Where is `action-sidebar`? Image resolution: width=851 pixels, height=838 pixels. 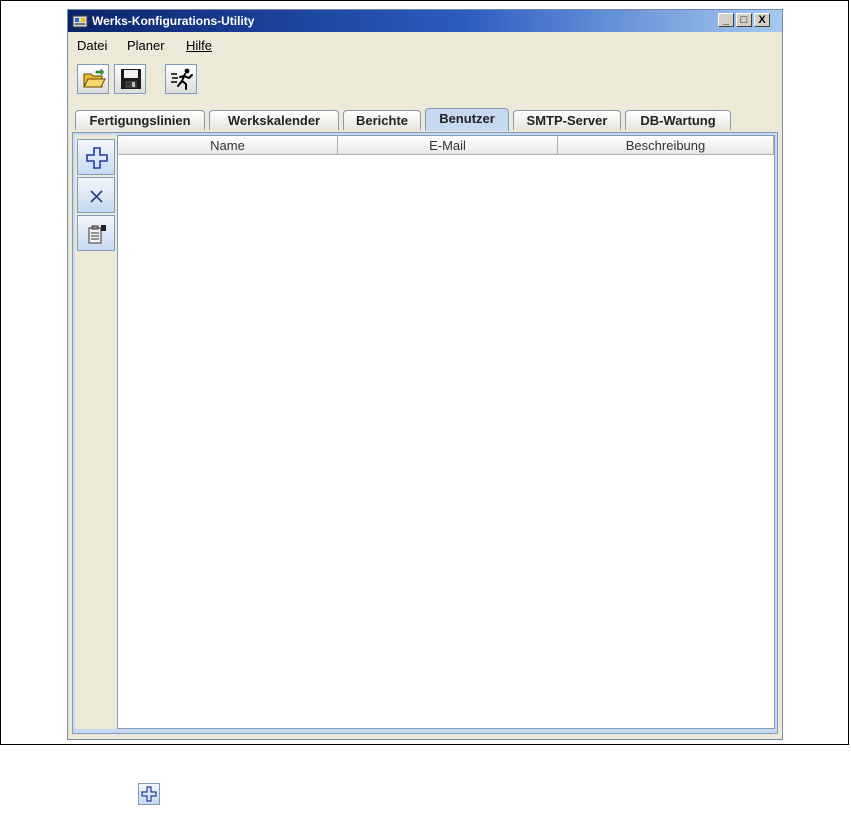 action-sidebar is located at coordinates (96, 432).